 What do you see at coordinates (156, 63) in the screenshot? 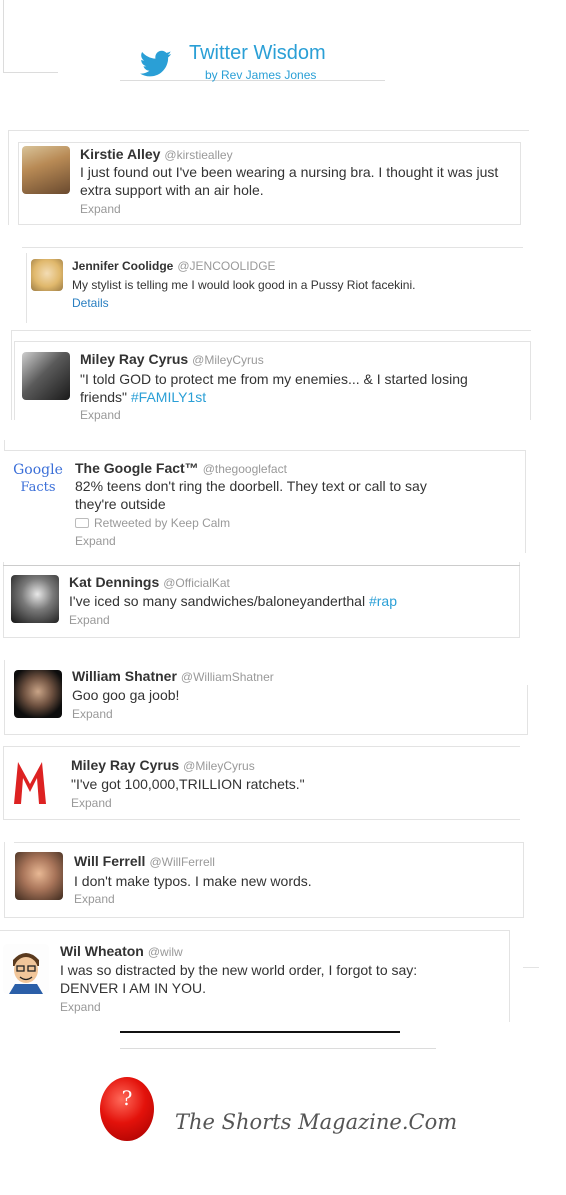
I see `twitter-bird-icon` at bounding box center [156, 63].